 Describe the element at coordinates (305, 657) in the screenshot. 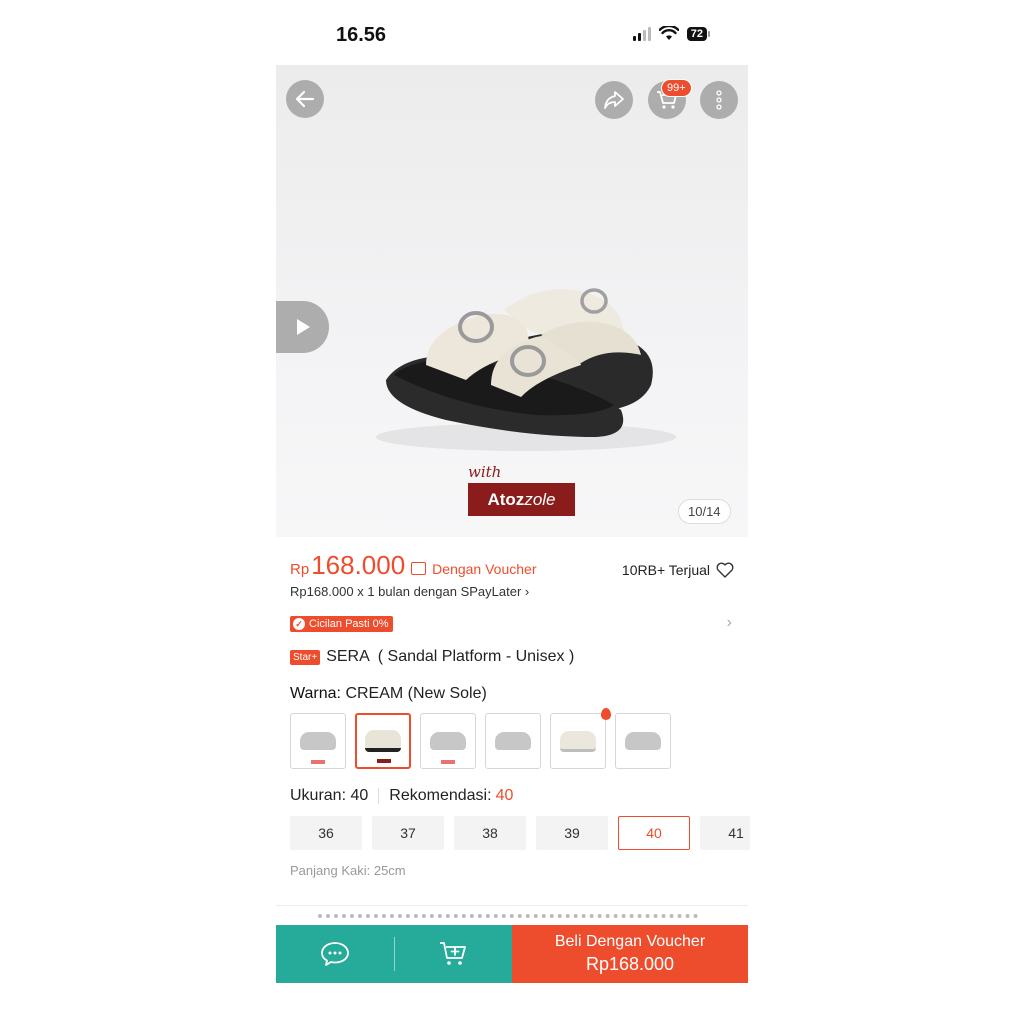

I see `star-plus-badge: Star+` at that location.